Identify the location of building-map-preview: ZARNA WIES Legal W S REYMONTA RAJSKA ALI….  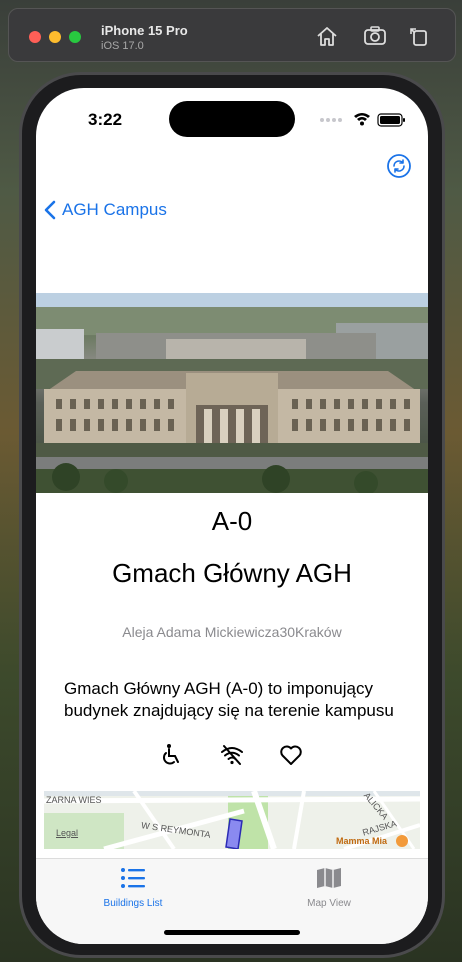
(232, 820).